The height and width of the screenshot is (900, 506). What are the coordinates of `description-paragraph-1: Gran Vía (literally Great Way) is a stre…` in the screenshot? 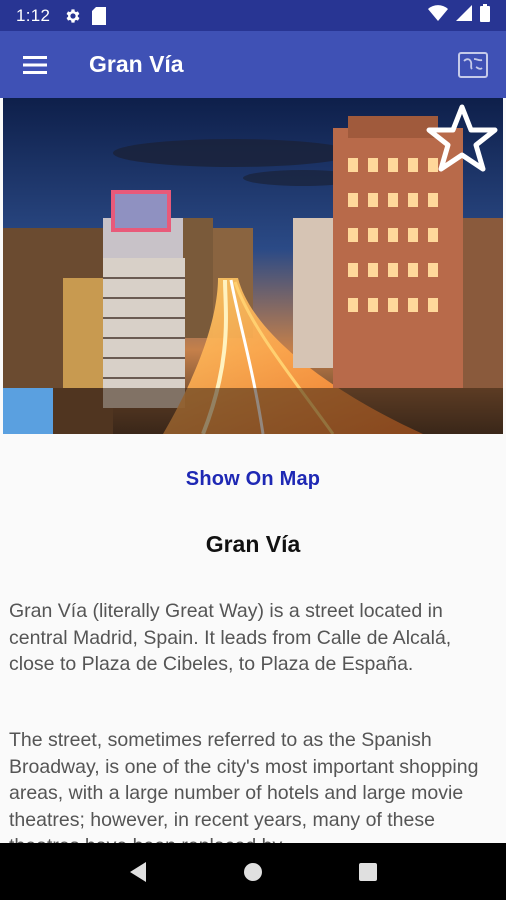 It's located at (230, 637).